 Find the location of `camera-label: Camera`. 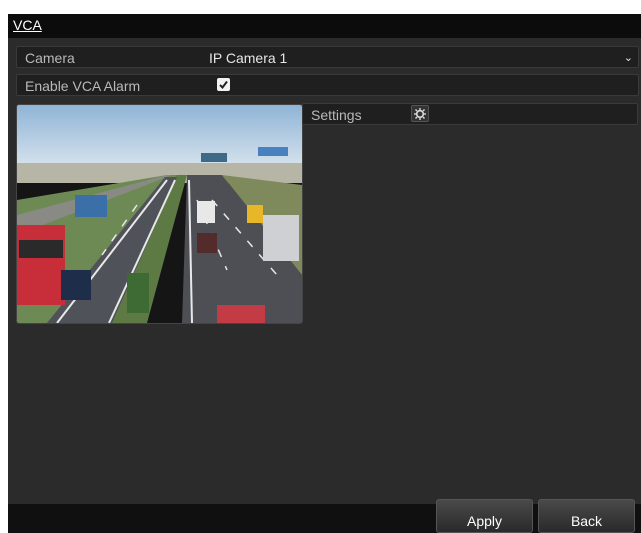

camera-label: Camera is located at coordinates (50, 58).